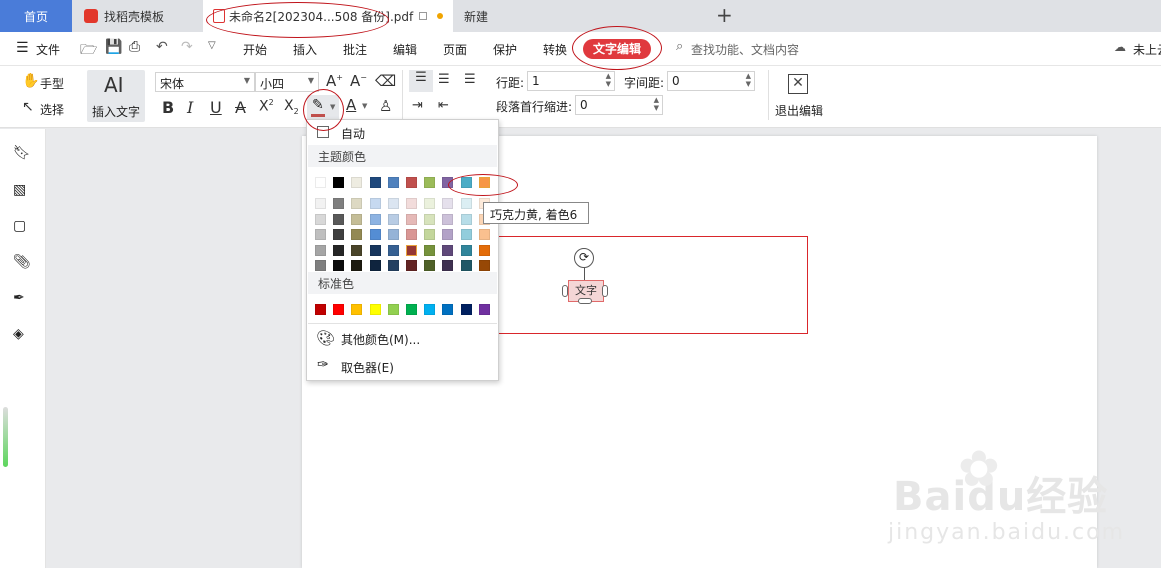 This screenshot has height=568, width=1161. What do you see at coordinates (52, 83) in the screenshot?
I see `hand-tool-button: 手型` at bounding box center [52, 83].